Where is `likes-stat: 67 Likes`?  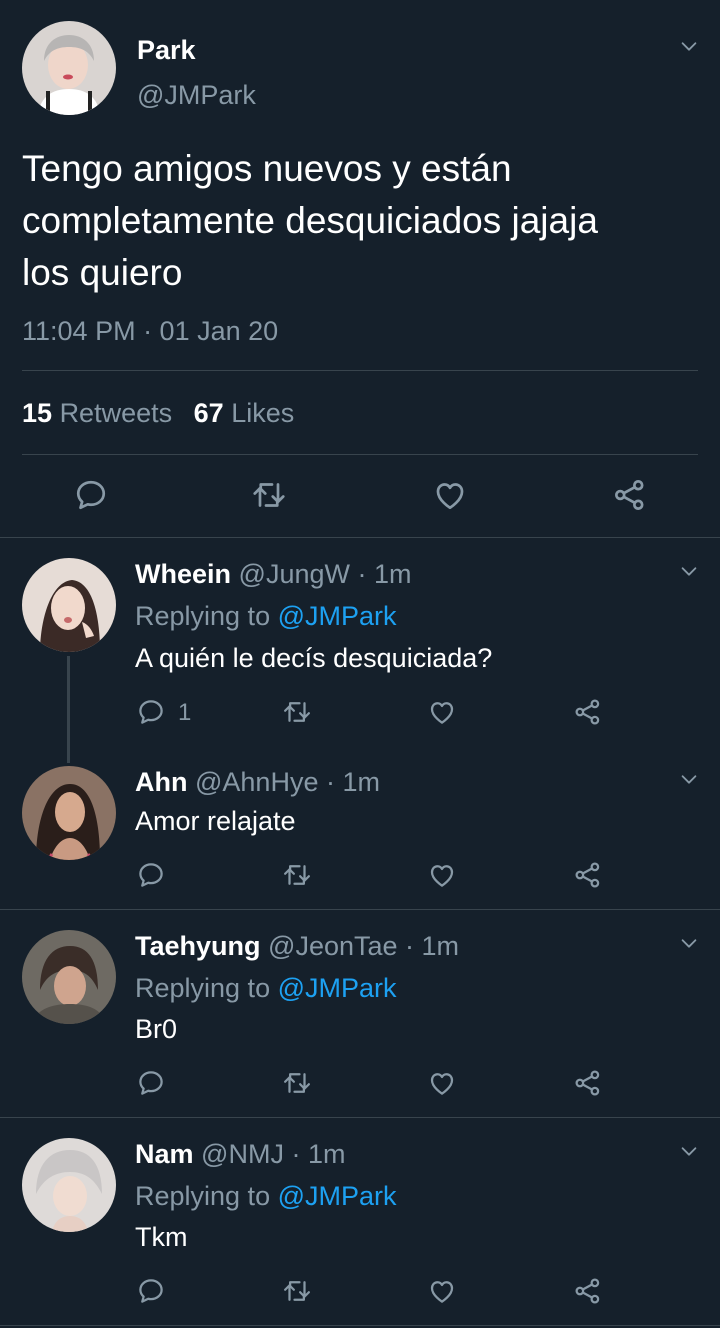 likes-stat: 67 Likes is located at coordinates (244, 413).